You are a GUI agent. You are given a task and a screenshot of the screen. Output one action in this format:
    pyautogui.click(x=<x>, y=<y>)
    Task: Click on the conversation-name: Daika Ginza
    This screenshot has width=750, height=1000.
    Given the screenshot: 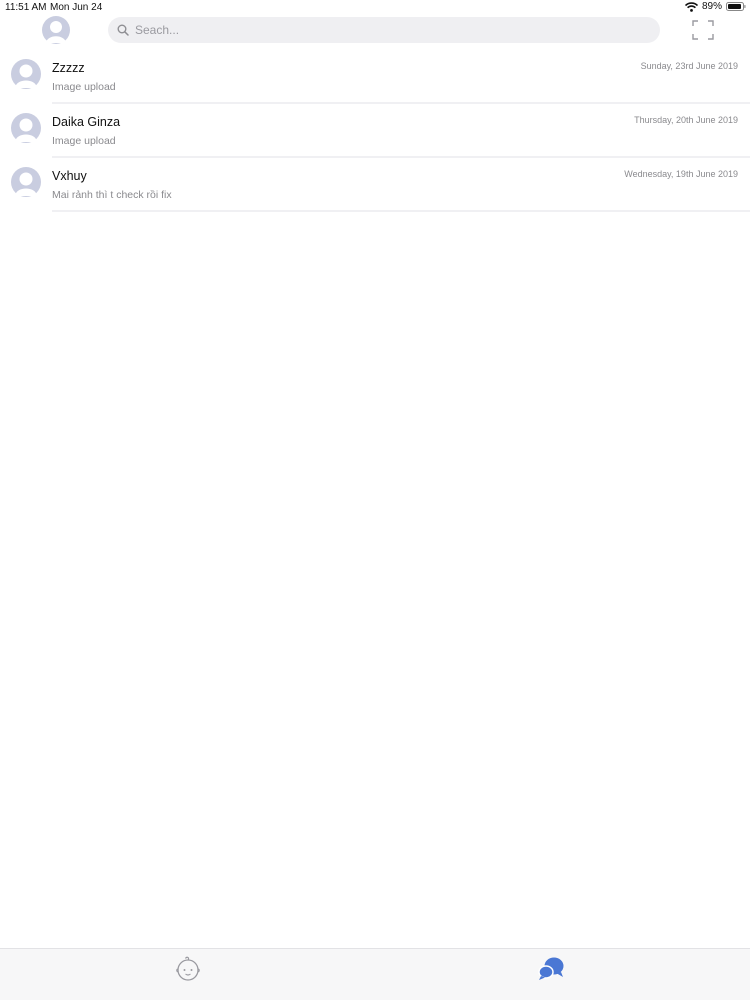 What is the action you would take?
    pyautogui.click(x=86, y=122)
    